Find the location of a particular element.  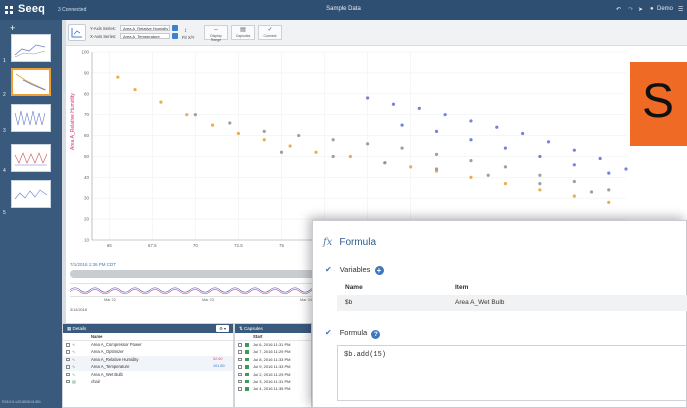

details-row: ∿ Area A_Temperature 101.80 is located at coordinates (148, 367).